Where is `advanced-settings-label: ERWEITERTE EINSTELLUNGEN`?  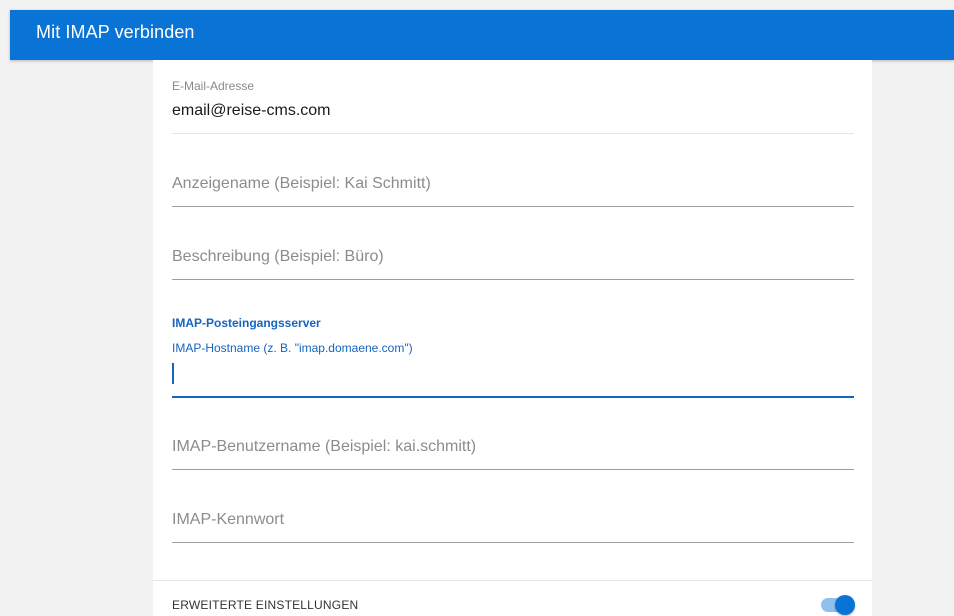 advanced-settings-label: ERWEITERTE EINSTELLUNGEN is located at coordinates (265, 605).